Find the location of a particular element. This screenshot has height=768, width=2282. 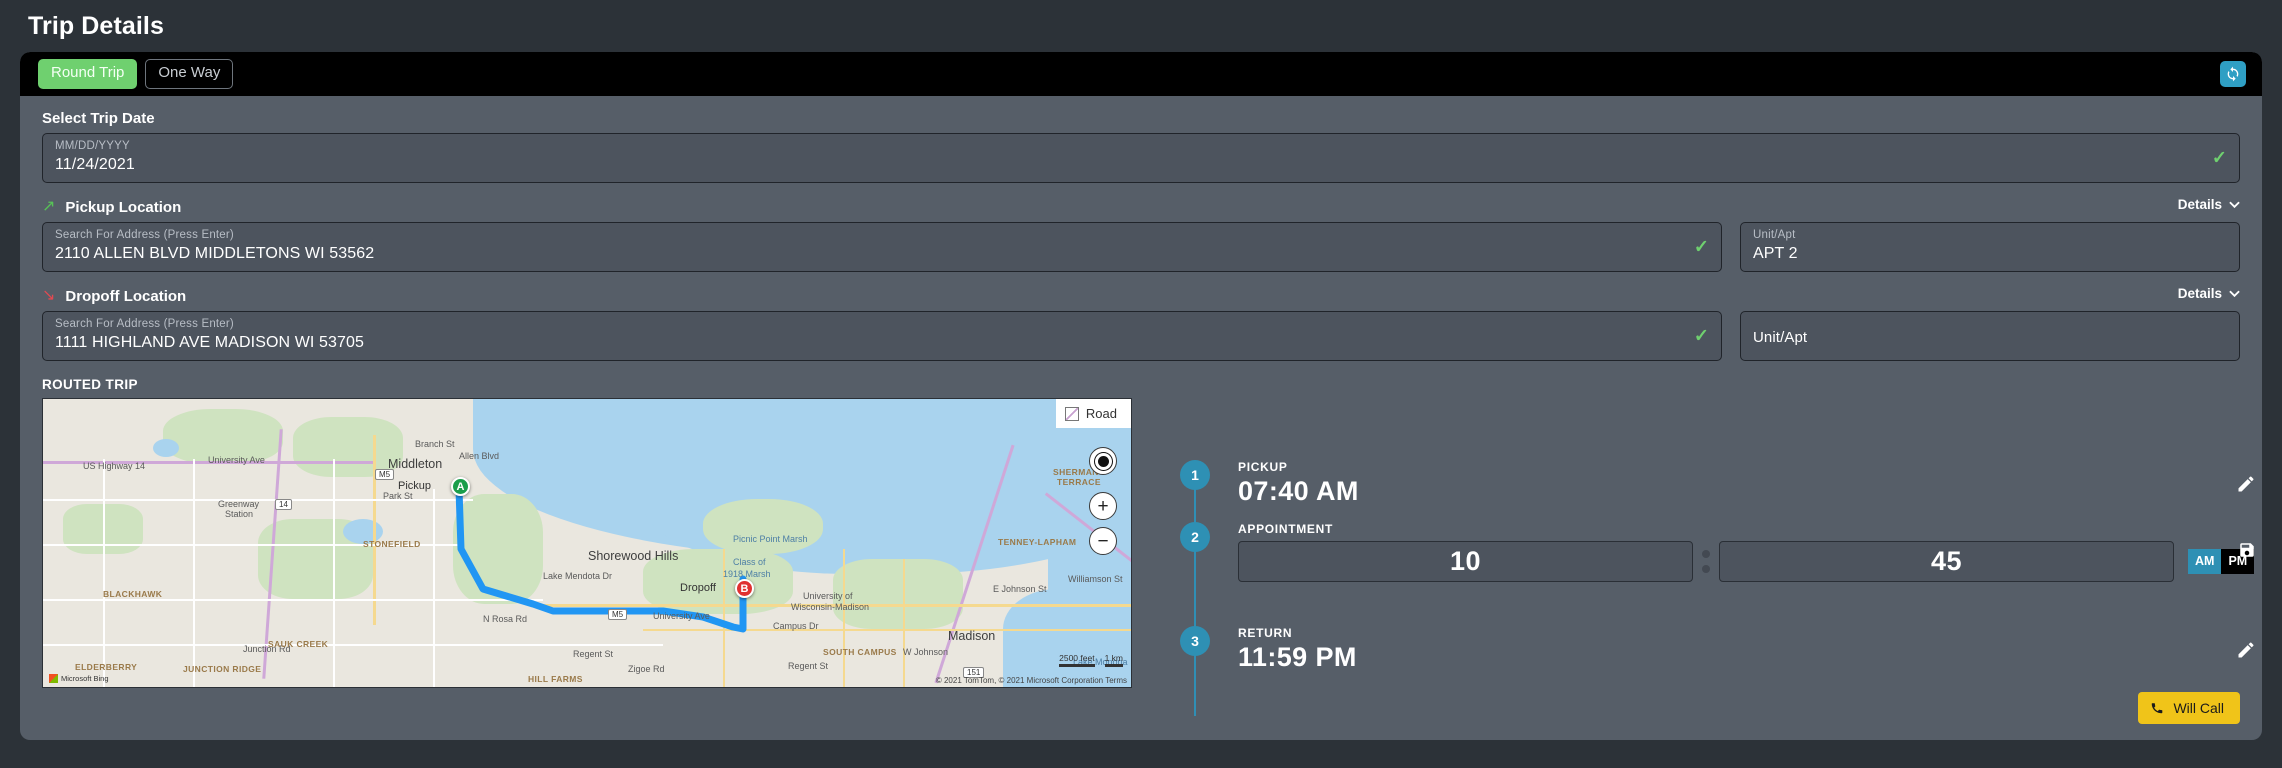

trip-type-bar: Round Trip One Way is located at coordinates (1141, 74).